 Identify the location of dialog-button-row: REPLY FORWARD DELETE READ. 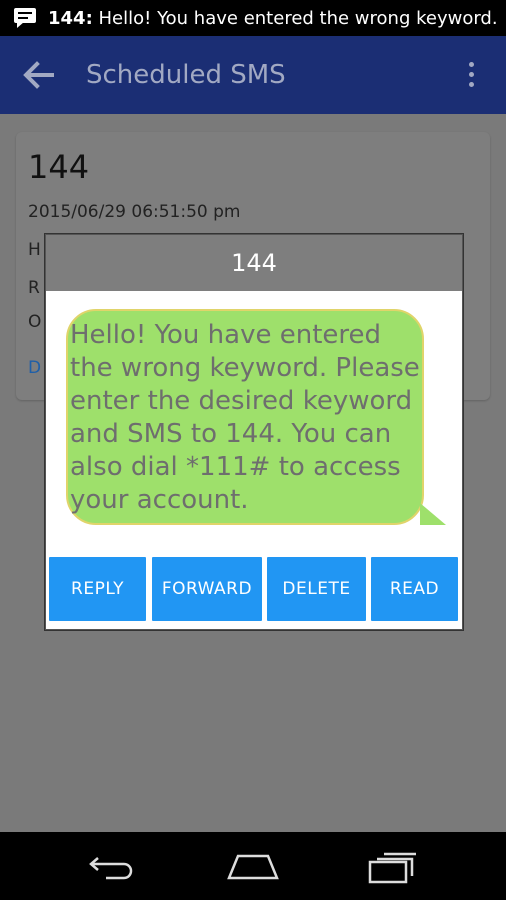
(254, 589).